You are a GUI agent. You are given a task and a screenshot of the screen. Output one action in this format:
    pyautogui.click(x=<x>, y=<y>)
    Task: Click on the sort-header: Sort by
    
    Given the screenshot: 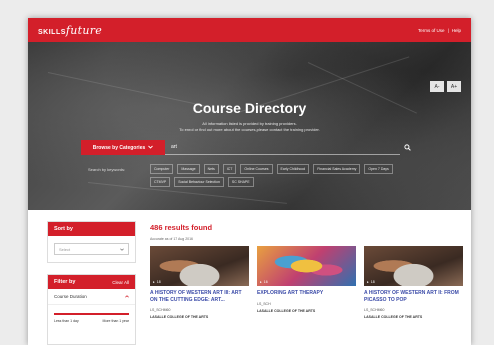 What is the action you would take?
    pyautogui.click(x=91, y=229)
    